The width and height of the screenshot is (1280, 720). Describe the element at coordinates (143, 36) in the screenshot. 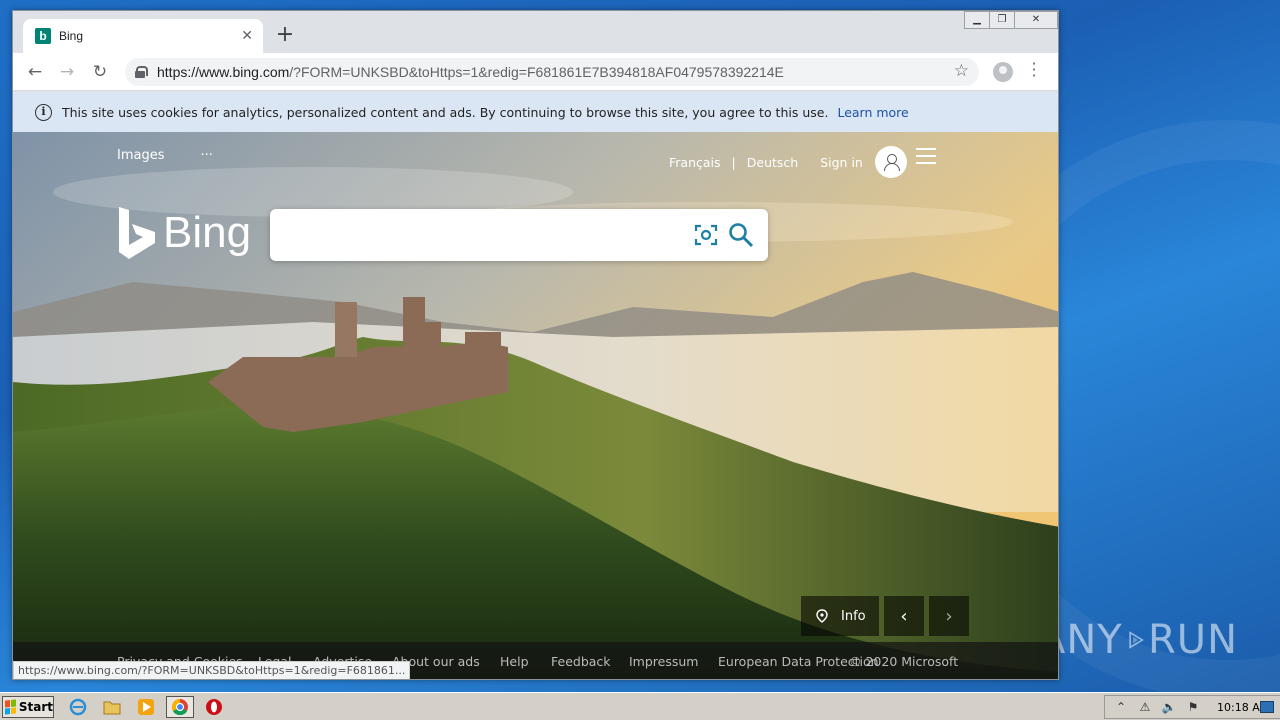

I see `tab-bing: b Bing ✕` at that location.